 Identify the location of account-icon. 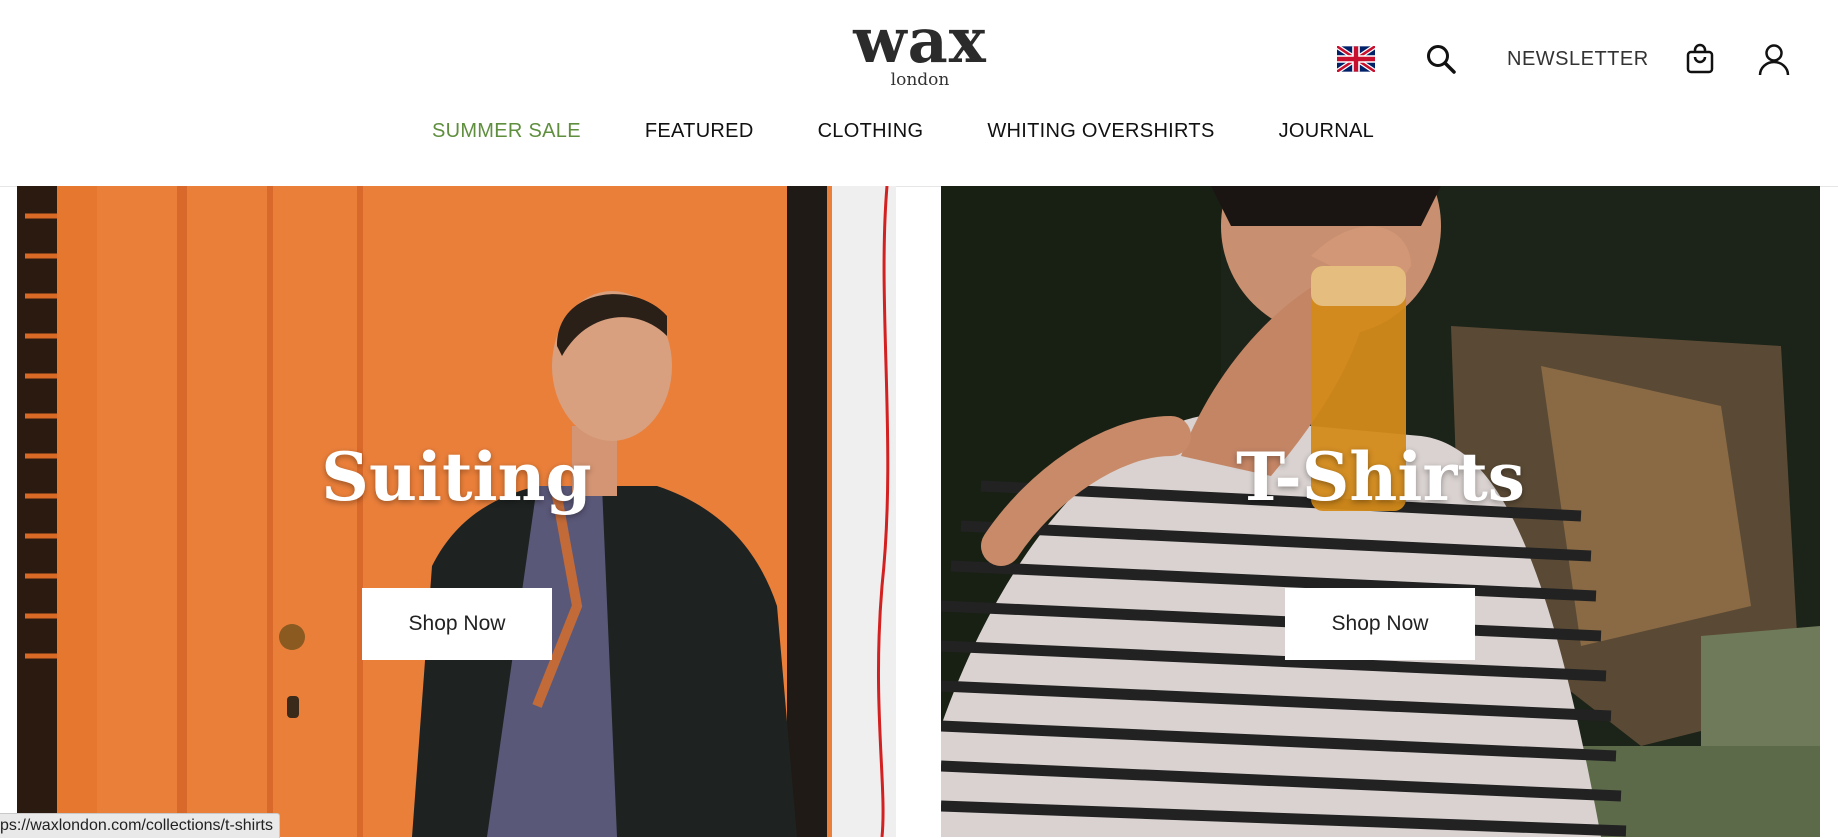
(1774, 60).